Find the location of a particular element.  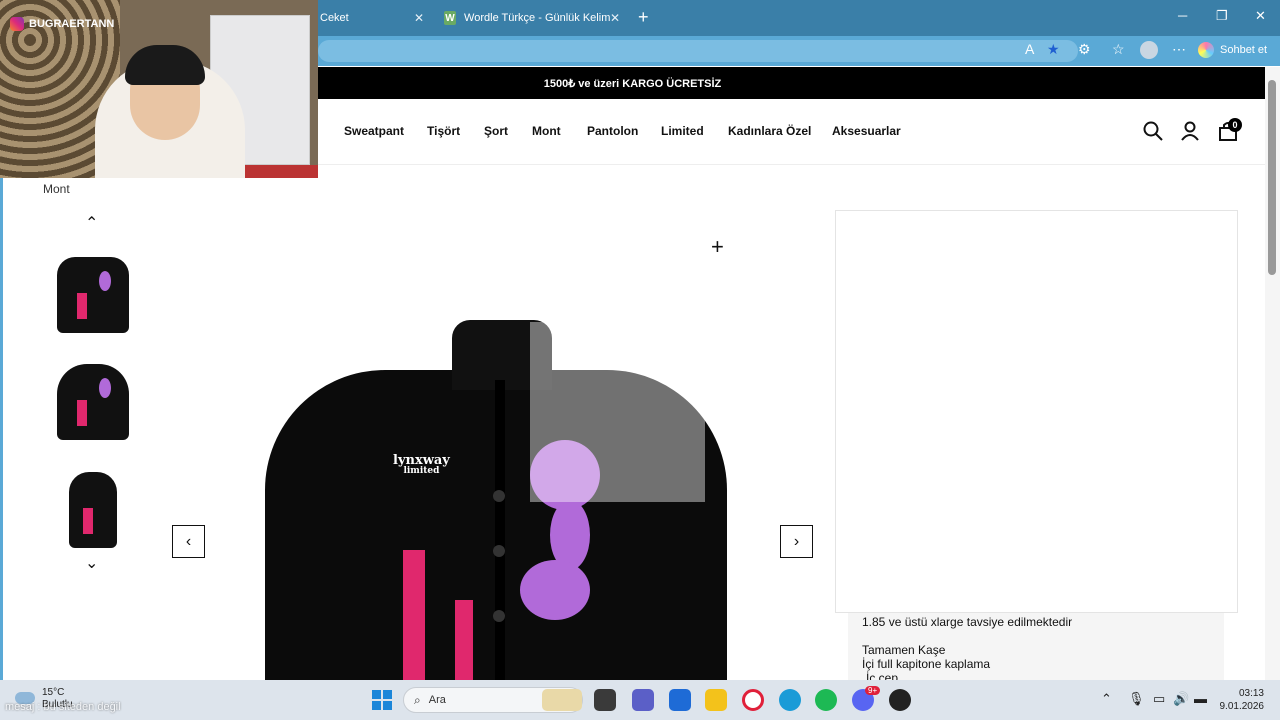

teams-icon is located at coordinates (643, 700).